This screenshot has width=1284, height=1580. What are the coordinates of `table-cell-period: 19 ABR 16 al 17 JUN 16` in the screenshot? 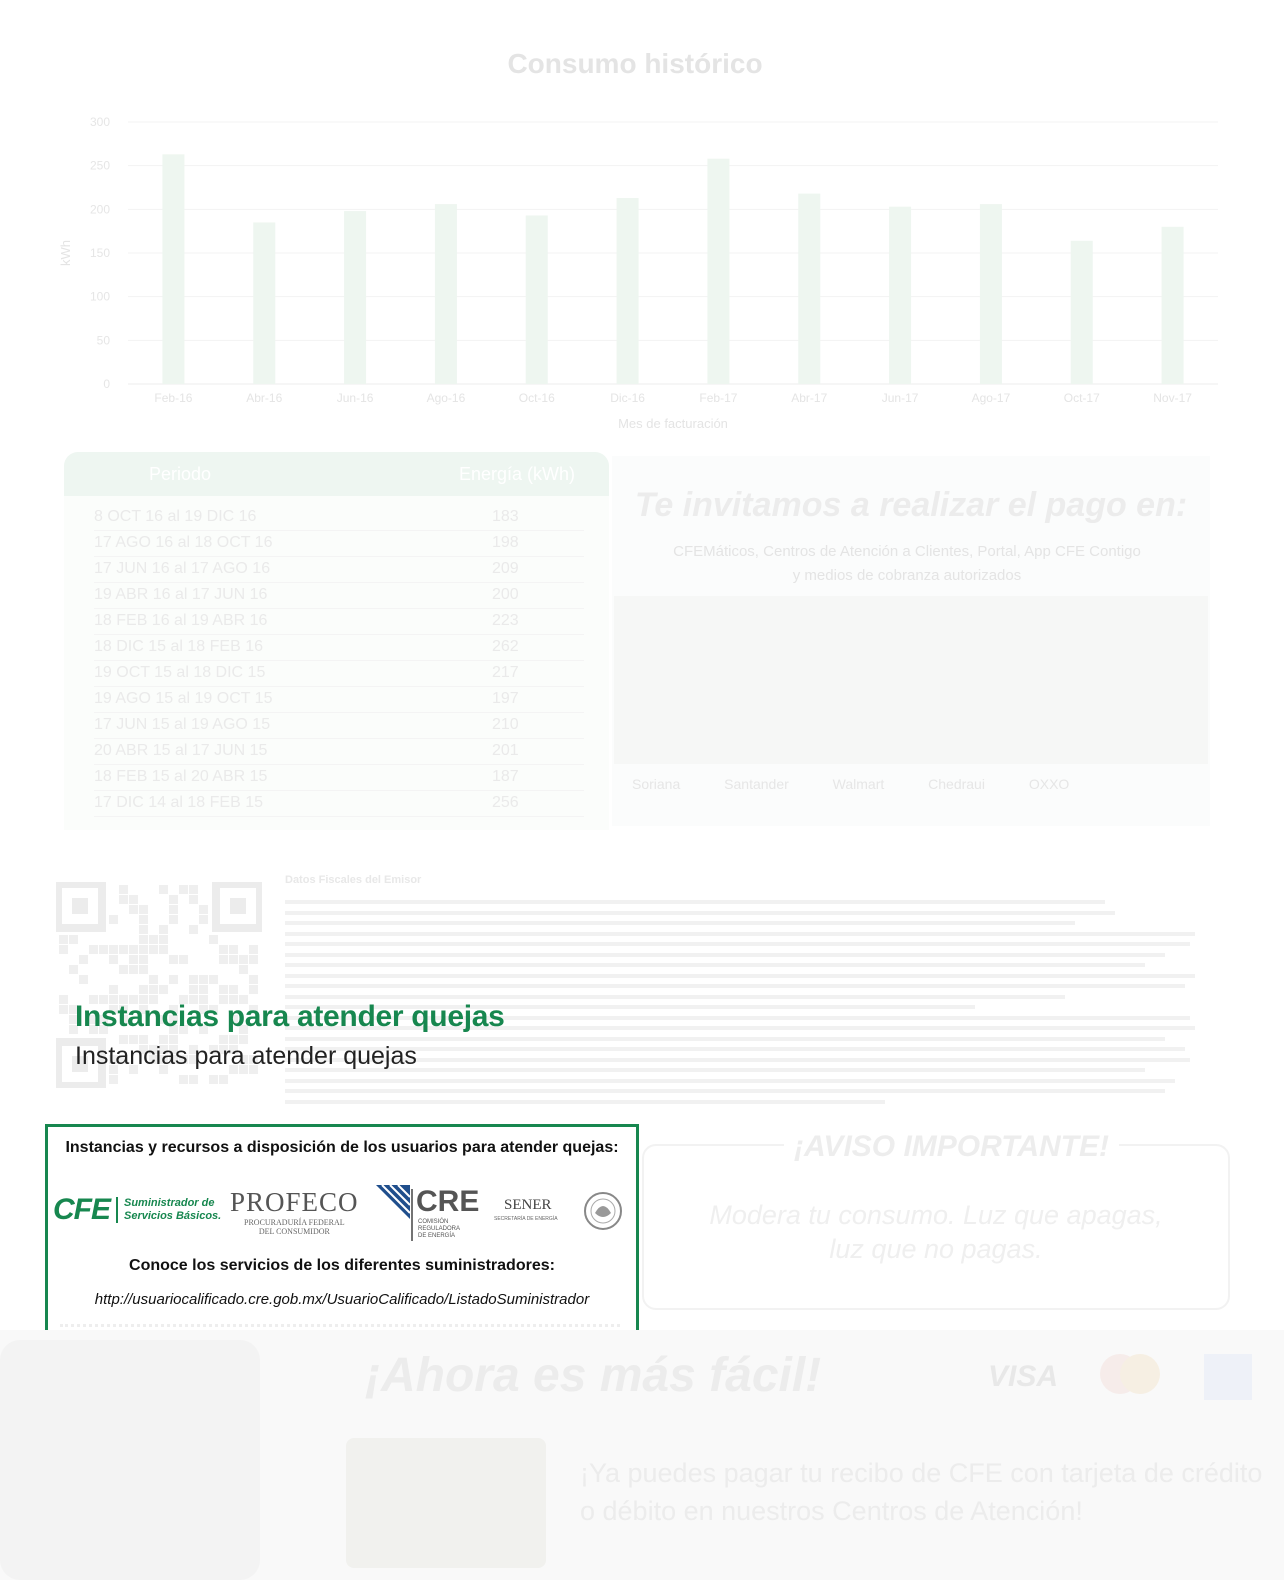 It's located at (181, 594).